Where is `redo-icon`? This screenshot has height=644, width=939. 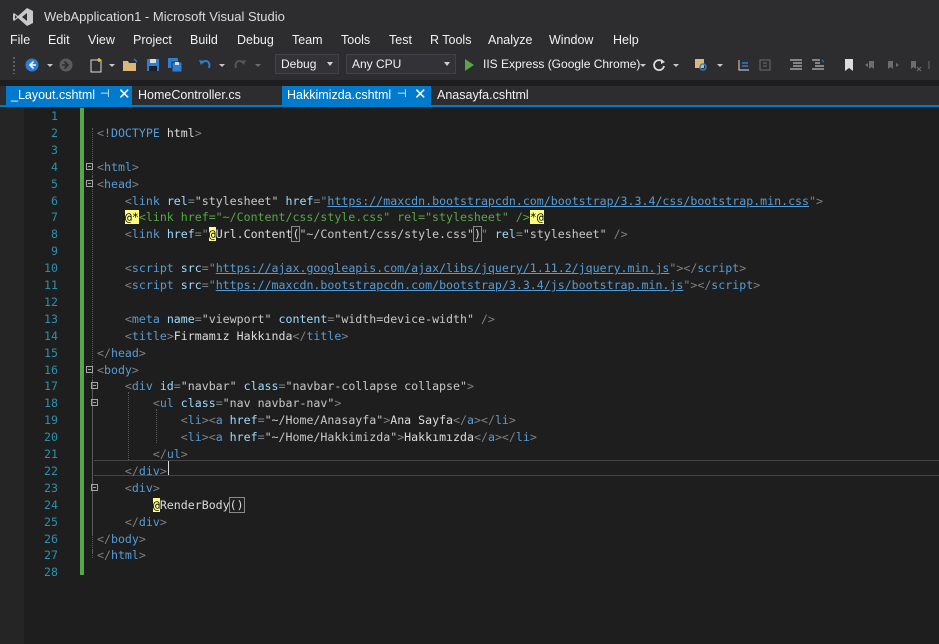 redo-icon is located at coordinates (240, 65).